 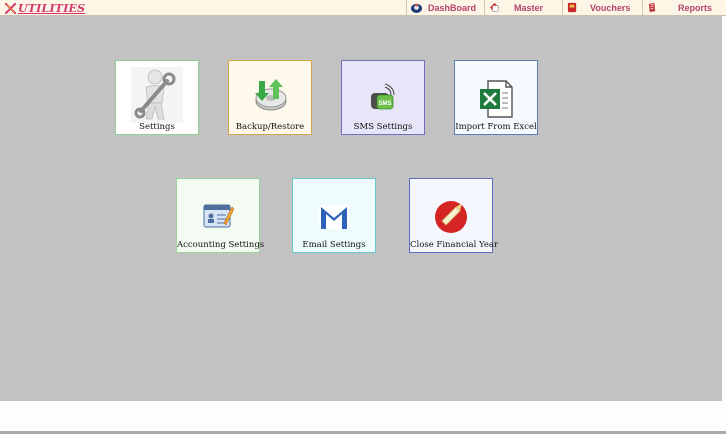 I want to click on svg-text: SMS, so click(x=384, y=104).